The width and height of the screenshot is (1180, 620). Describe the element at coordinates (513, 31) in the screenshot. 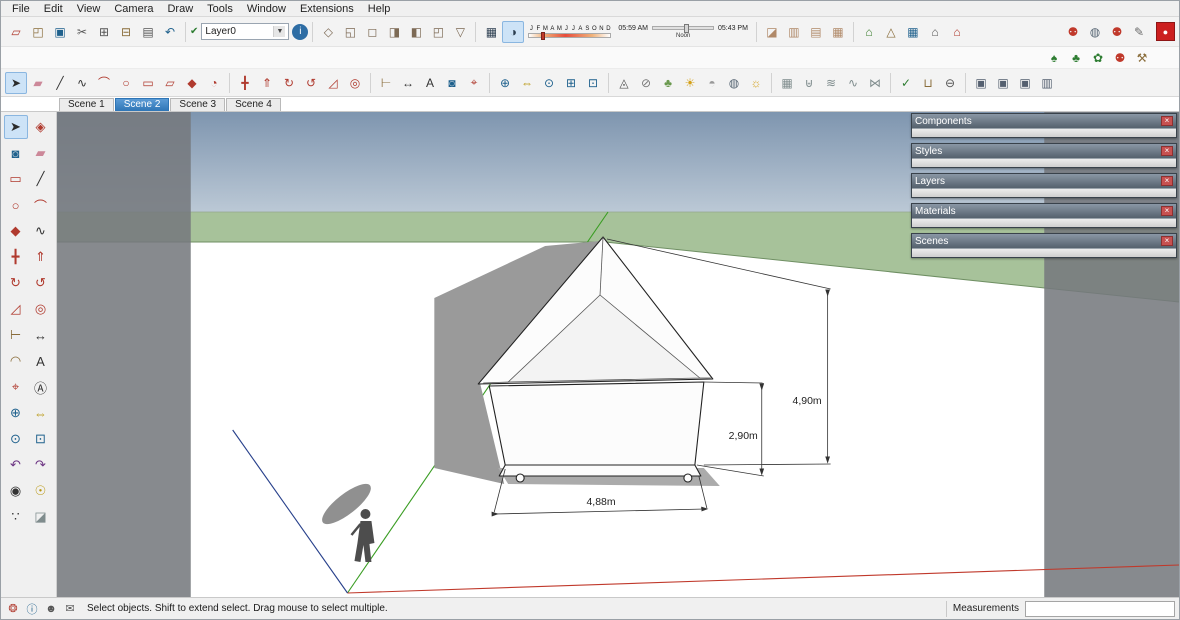

I see `toggle-shadows-icon: ◑` at that location.